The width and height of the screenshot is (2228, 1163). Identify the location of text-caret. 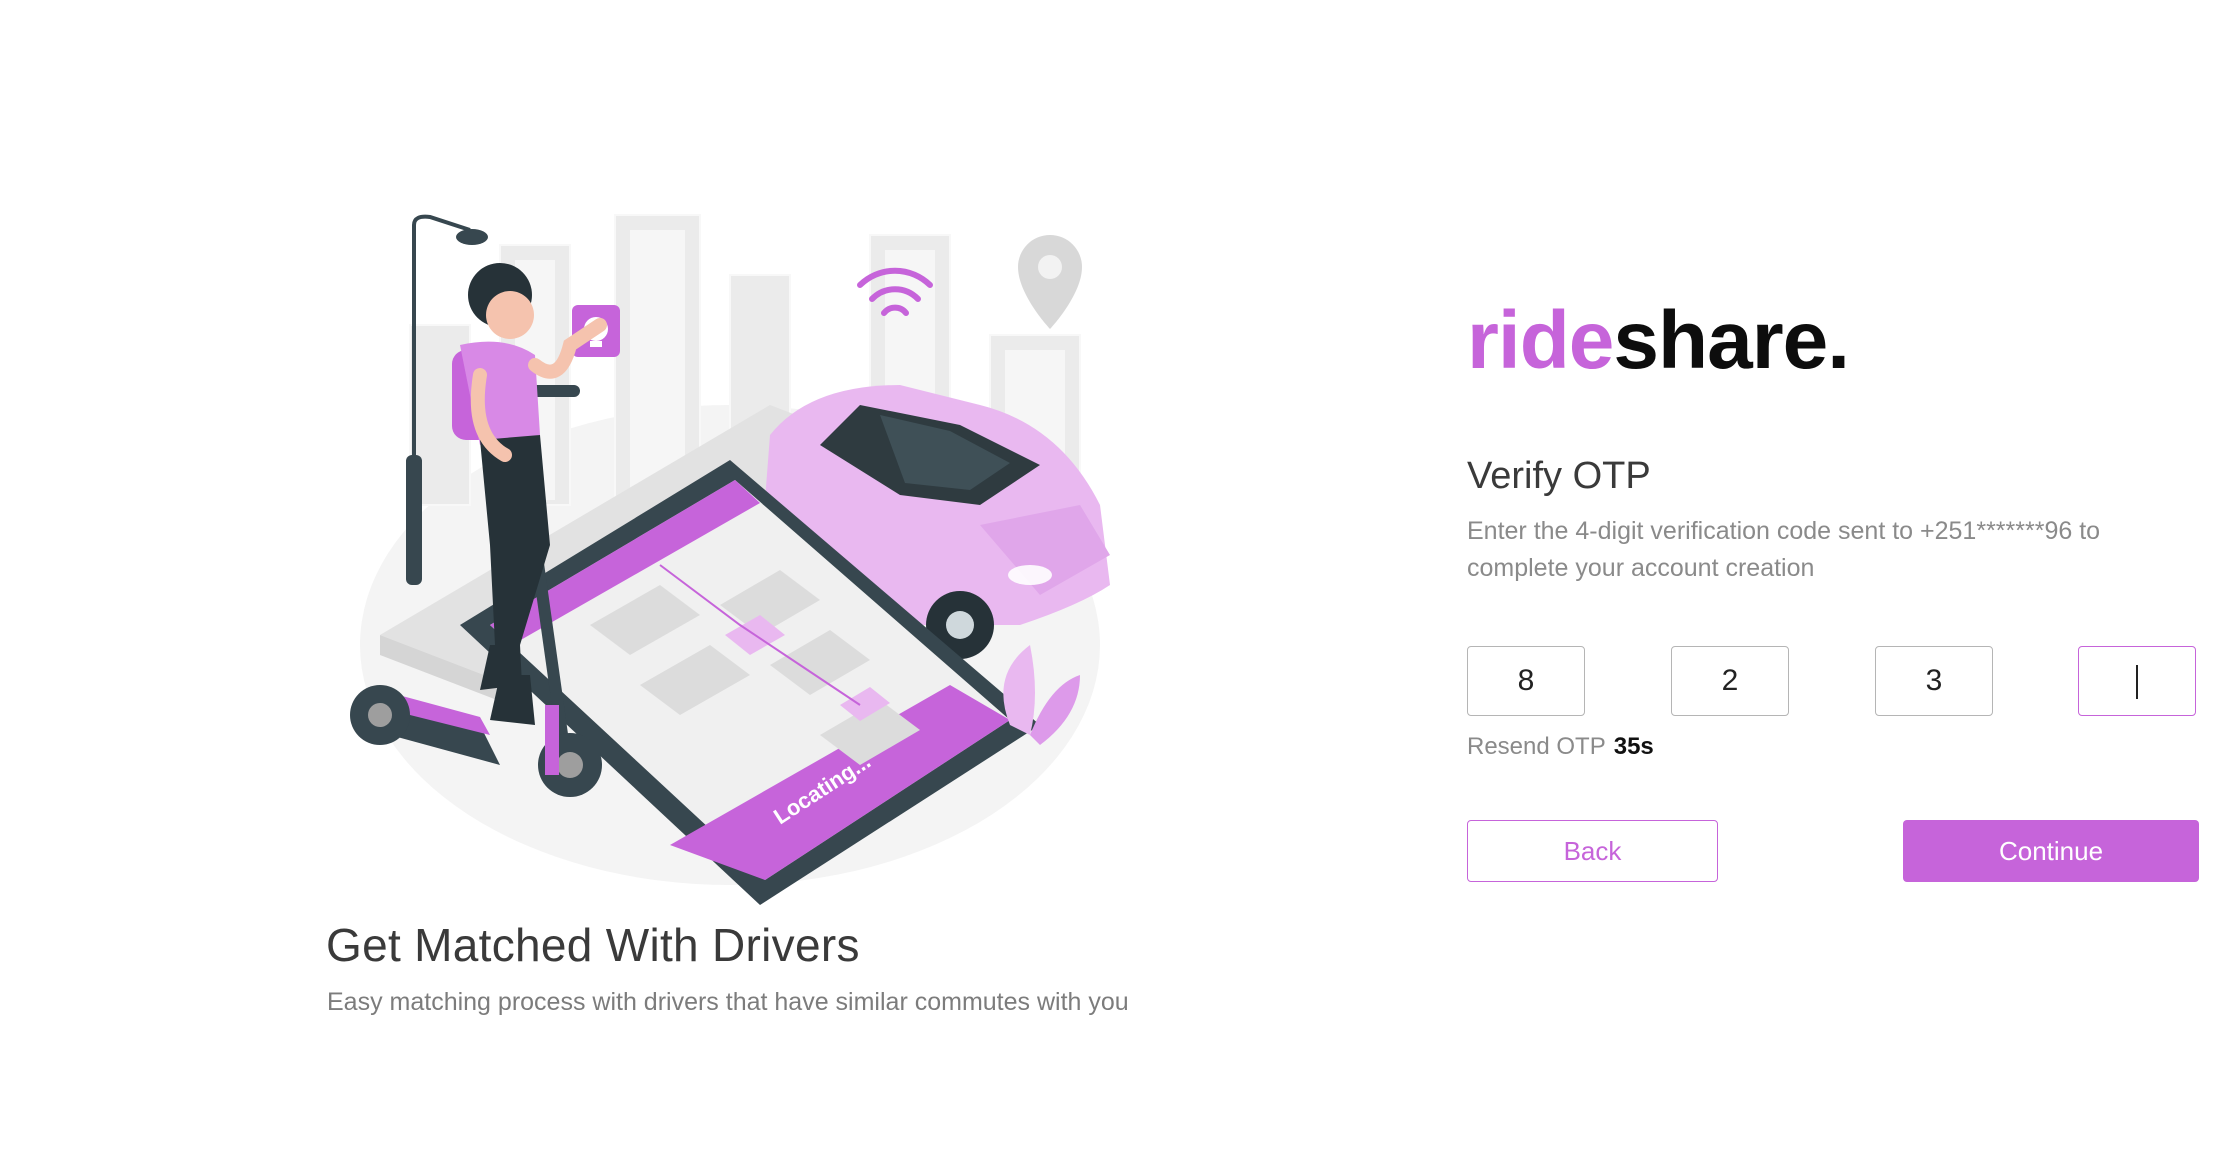
(2137, 682).